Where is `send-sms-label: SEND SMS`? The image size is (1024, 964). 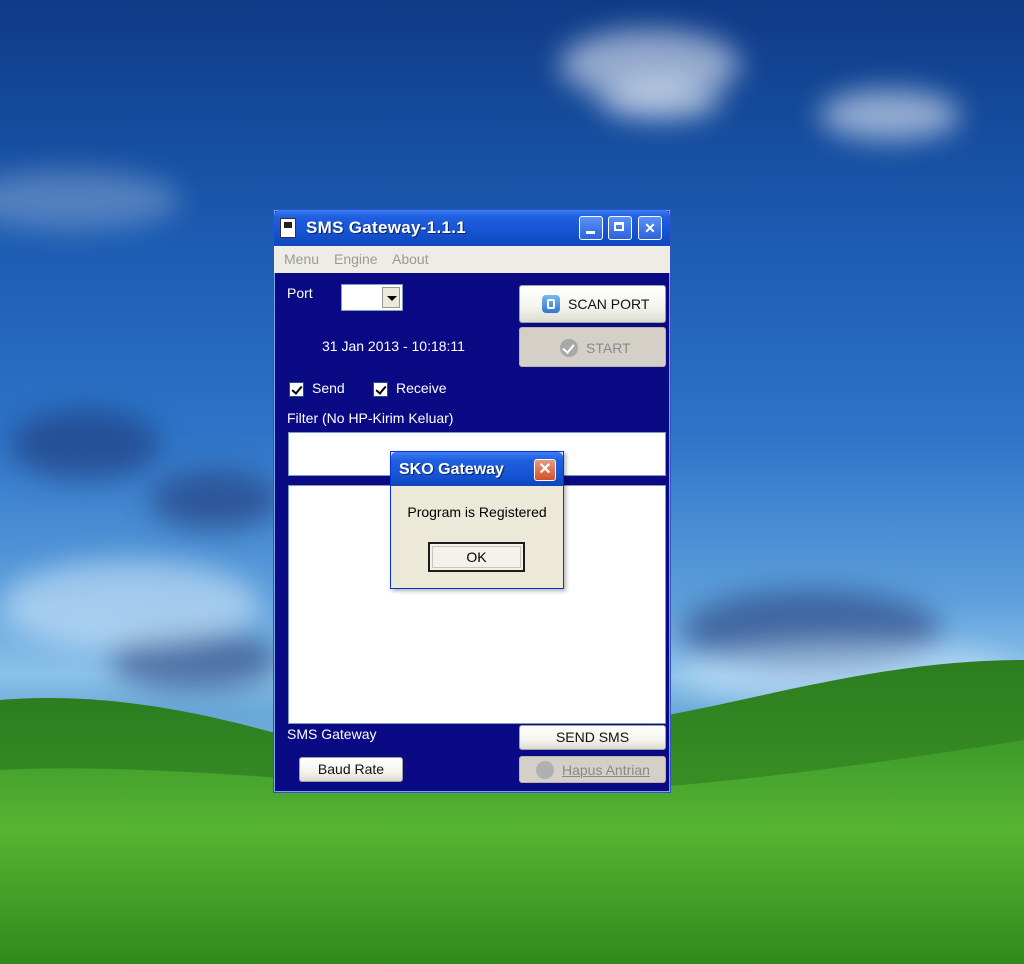 send-sms-label: SEND SMS is located at coordinates (592, 737).